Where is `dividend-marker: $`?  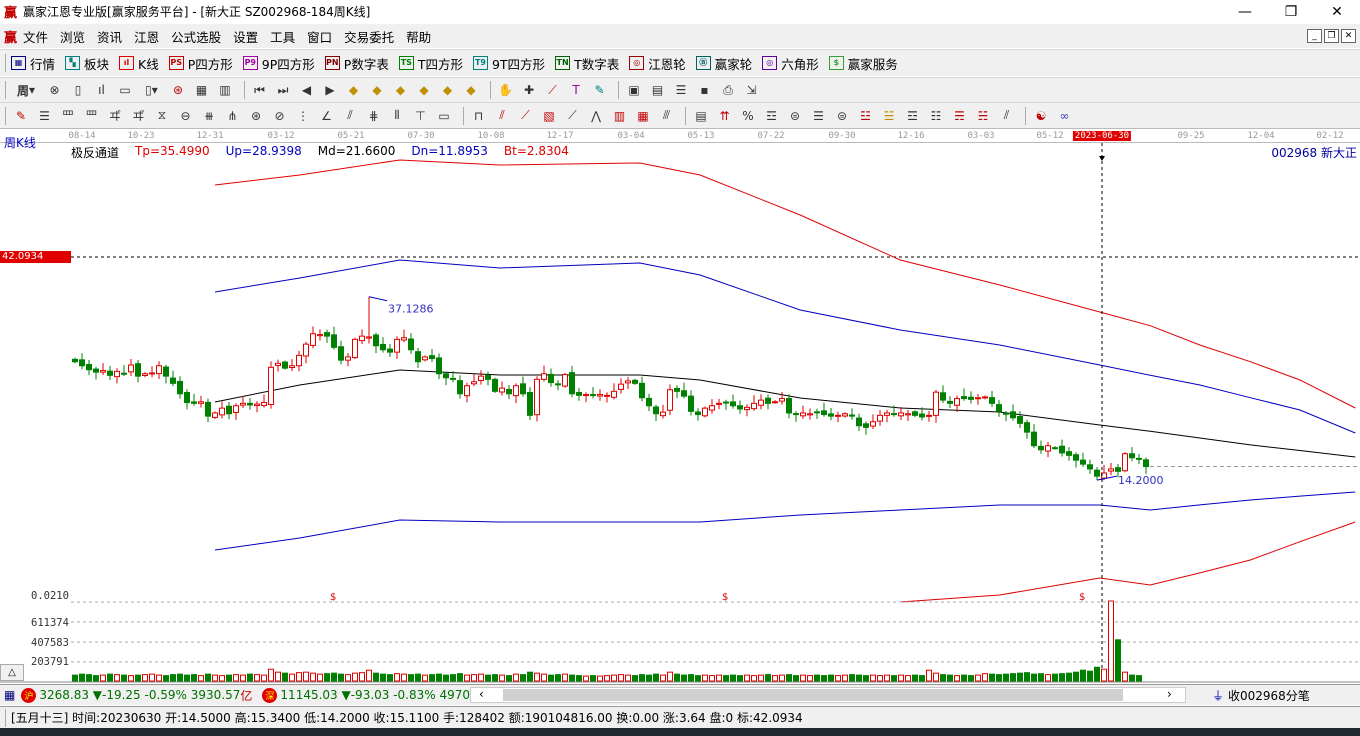 dividend-marker: $ is located at coordinates (725, 597).